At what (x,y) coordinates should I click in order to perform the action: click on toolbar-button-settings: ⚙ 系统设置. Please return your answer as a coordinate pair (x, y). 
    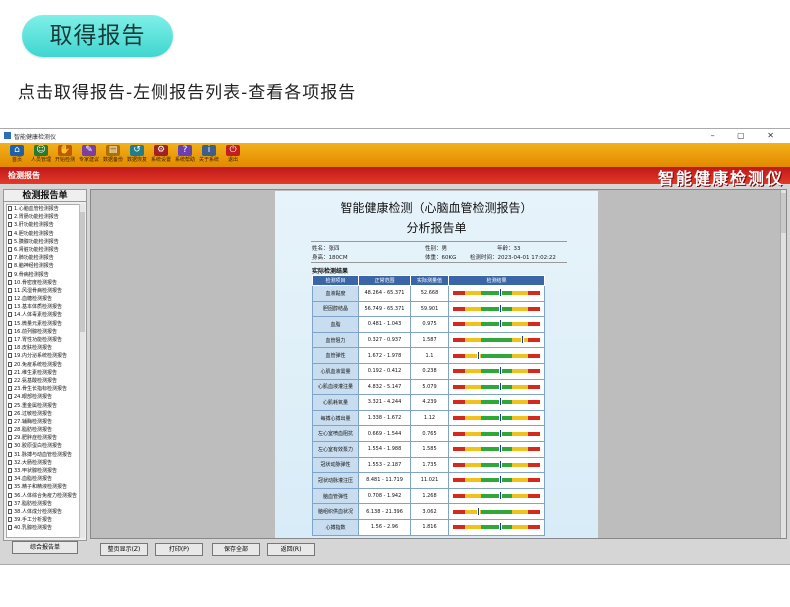
    Looking at the image, I should click on (161, 155).